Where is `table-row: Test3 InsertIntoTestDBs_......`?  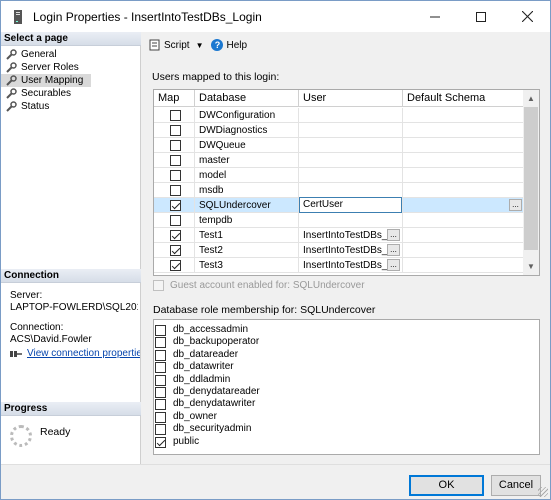
table-row: Test3 InsertIntoTestDBs_...... is located at coordinates (339, 265).